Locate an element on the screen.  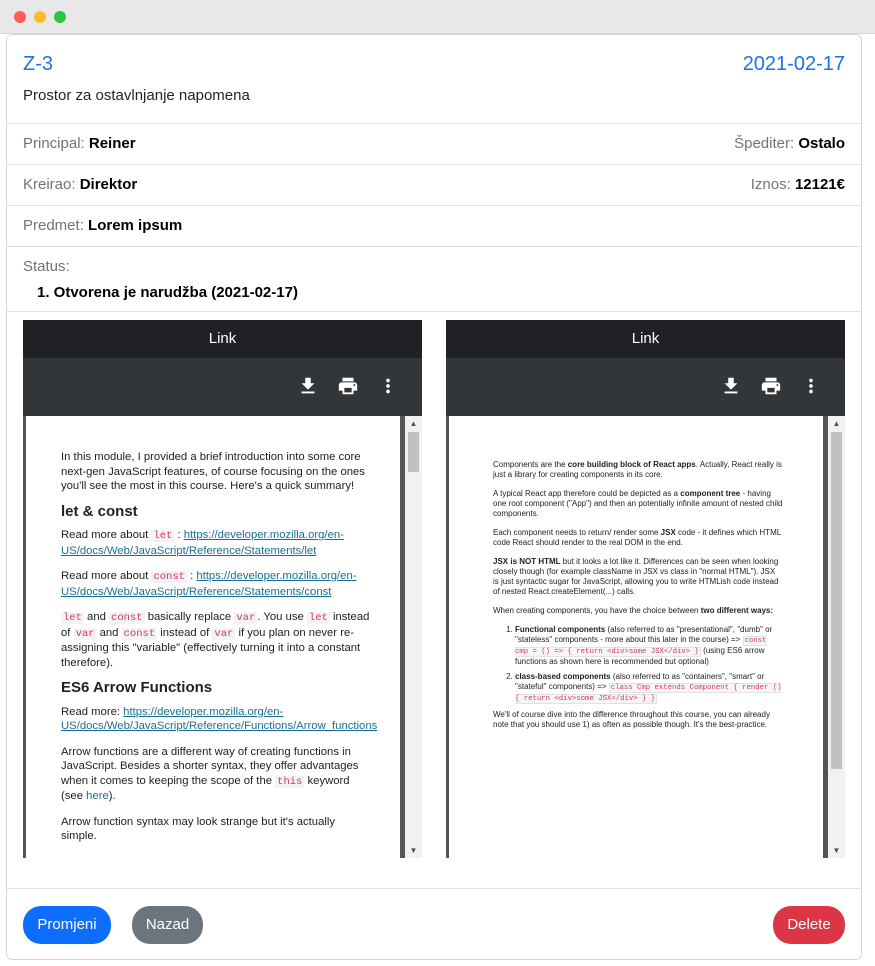
text-bold: JSX is NOT HTML is located at coordinates (527, 561).